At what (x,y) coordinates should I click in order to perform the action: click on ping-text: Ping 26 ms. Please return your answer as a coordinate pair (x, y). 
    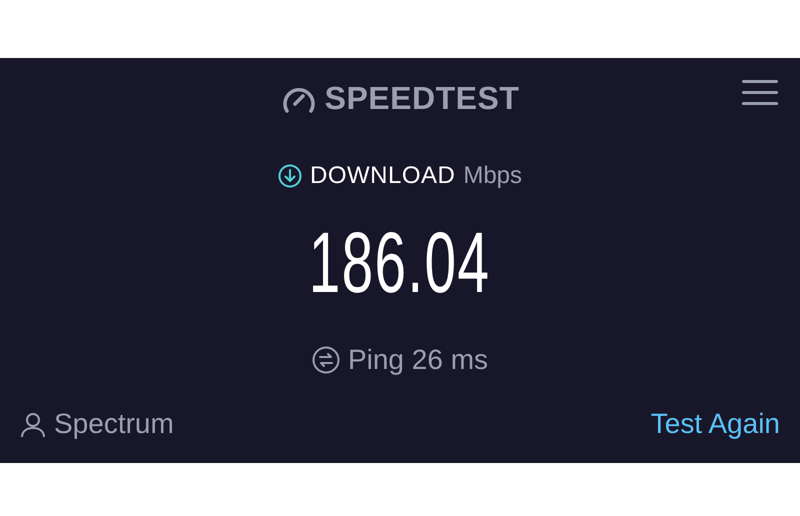
    Looking at the image, I should click on (418, 360).